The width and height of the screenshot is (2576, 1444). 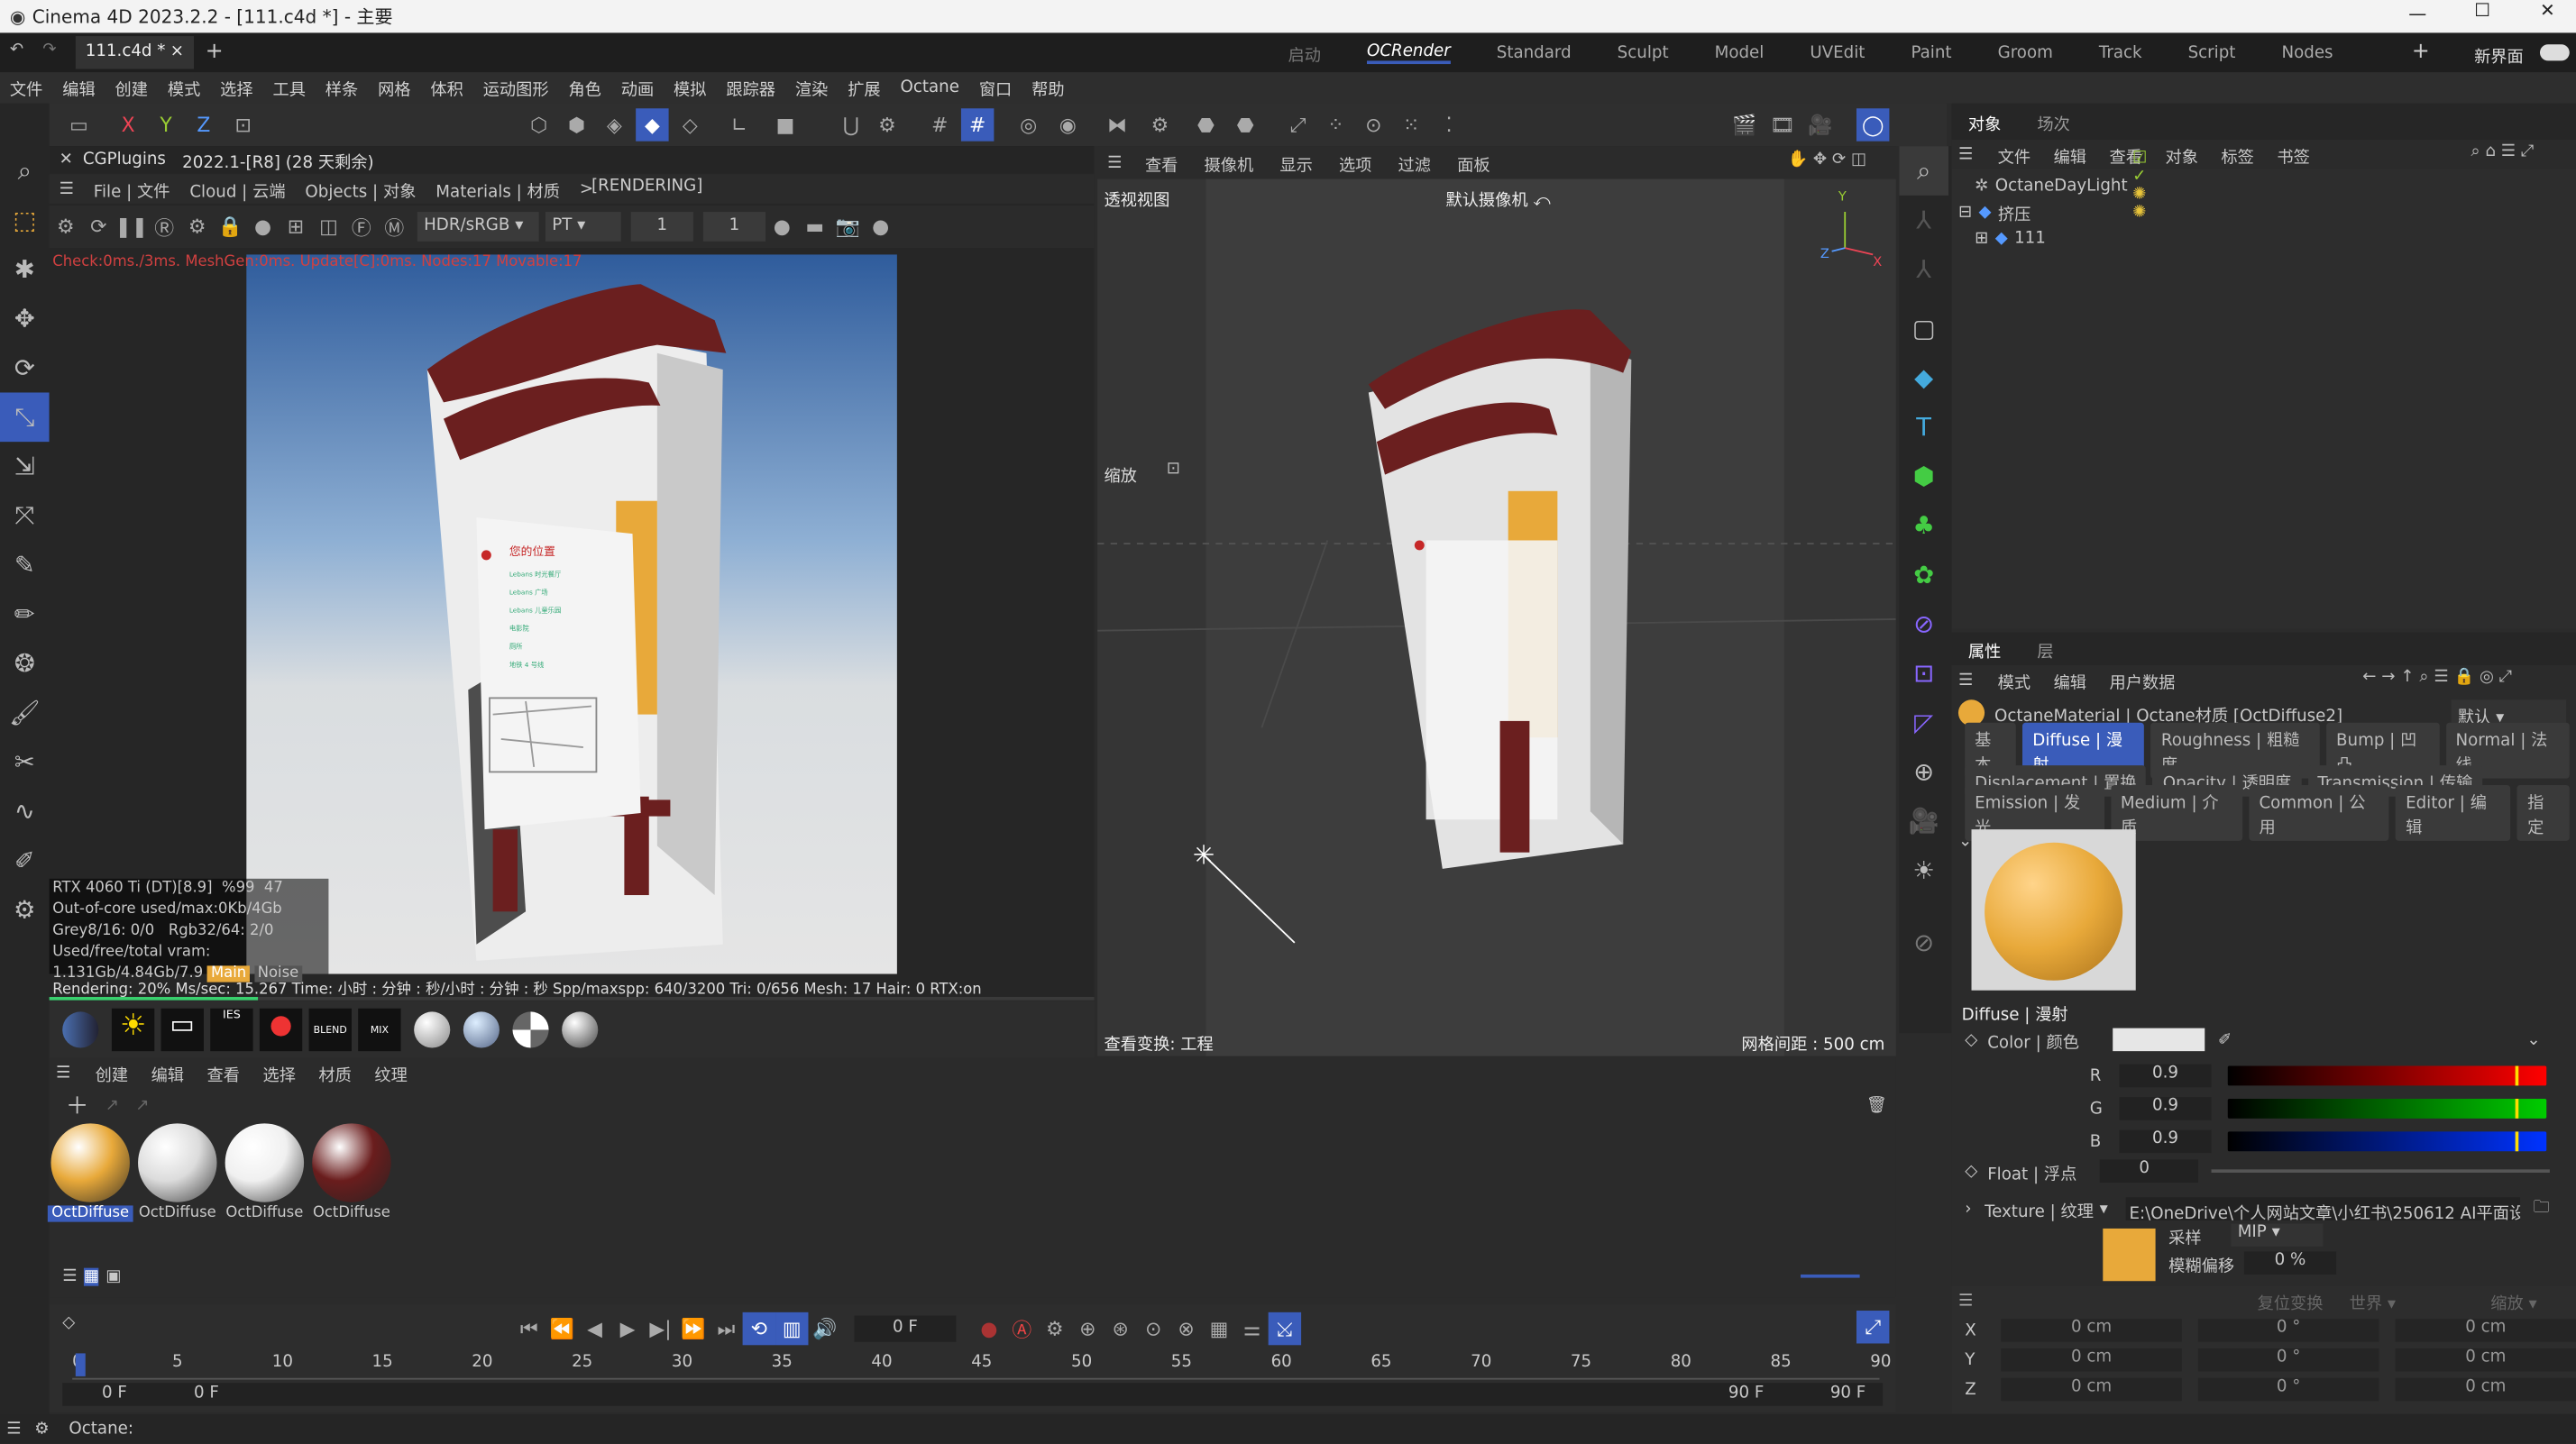 I want to click on viewport-solo-icon: ⌕, so click(x=1924, y=171).